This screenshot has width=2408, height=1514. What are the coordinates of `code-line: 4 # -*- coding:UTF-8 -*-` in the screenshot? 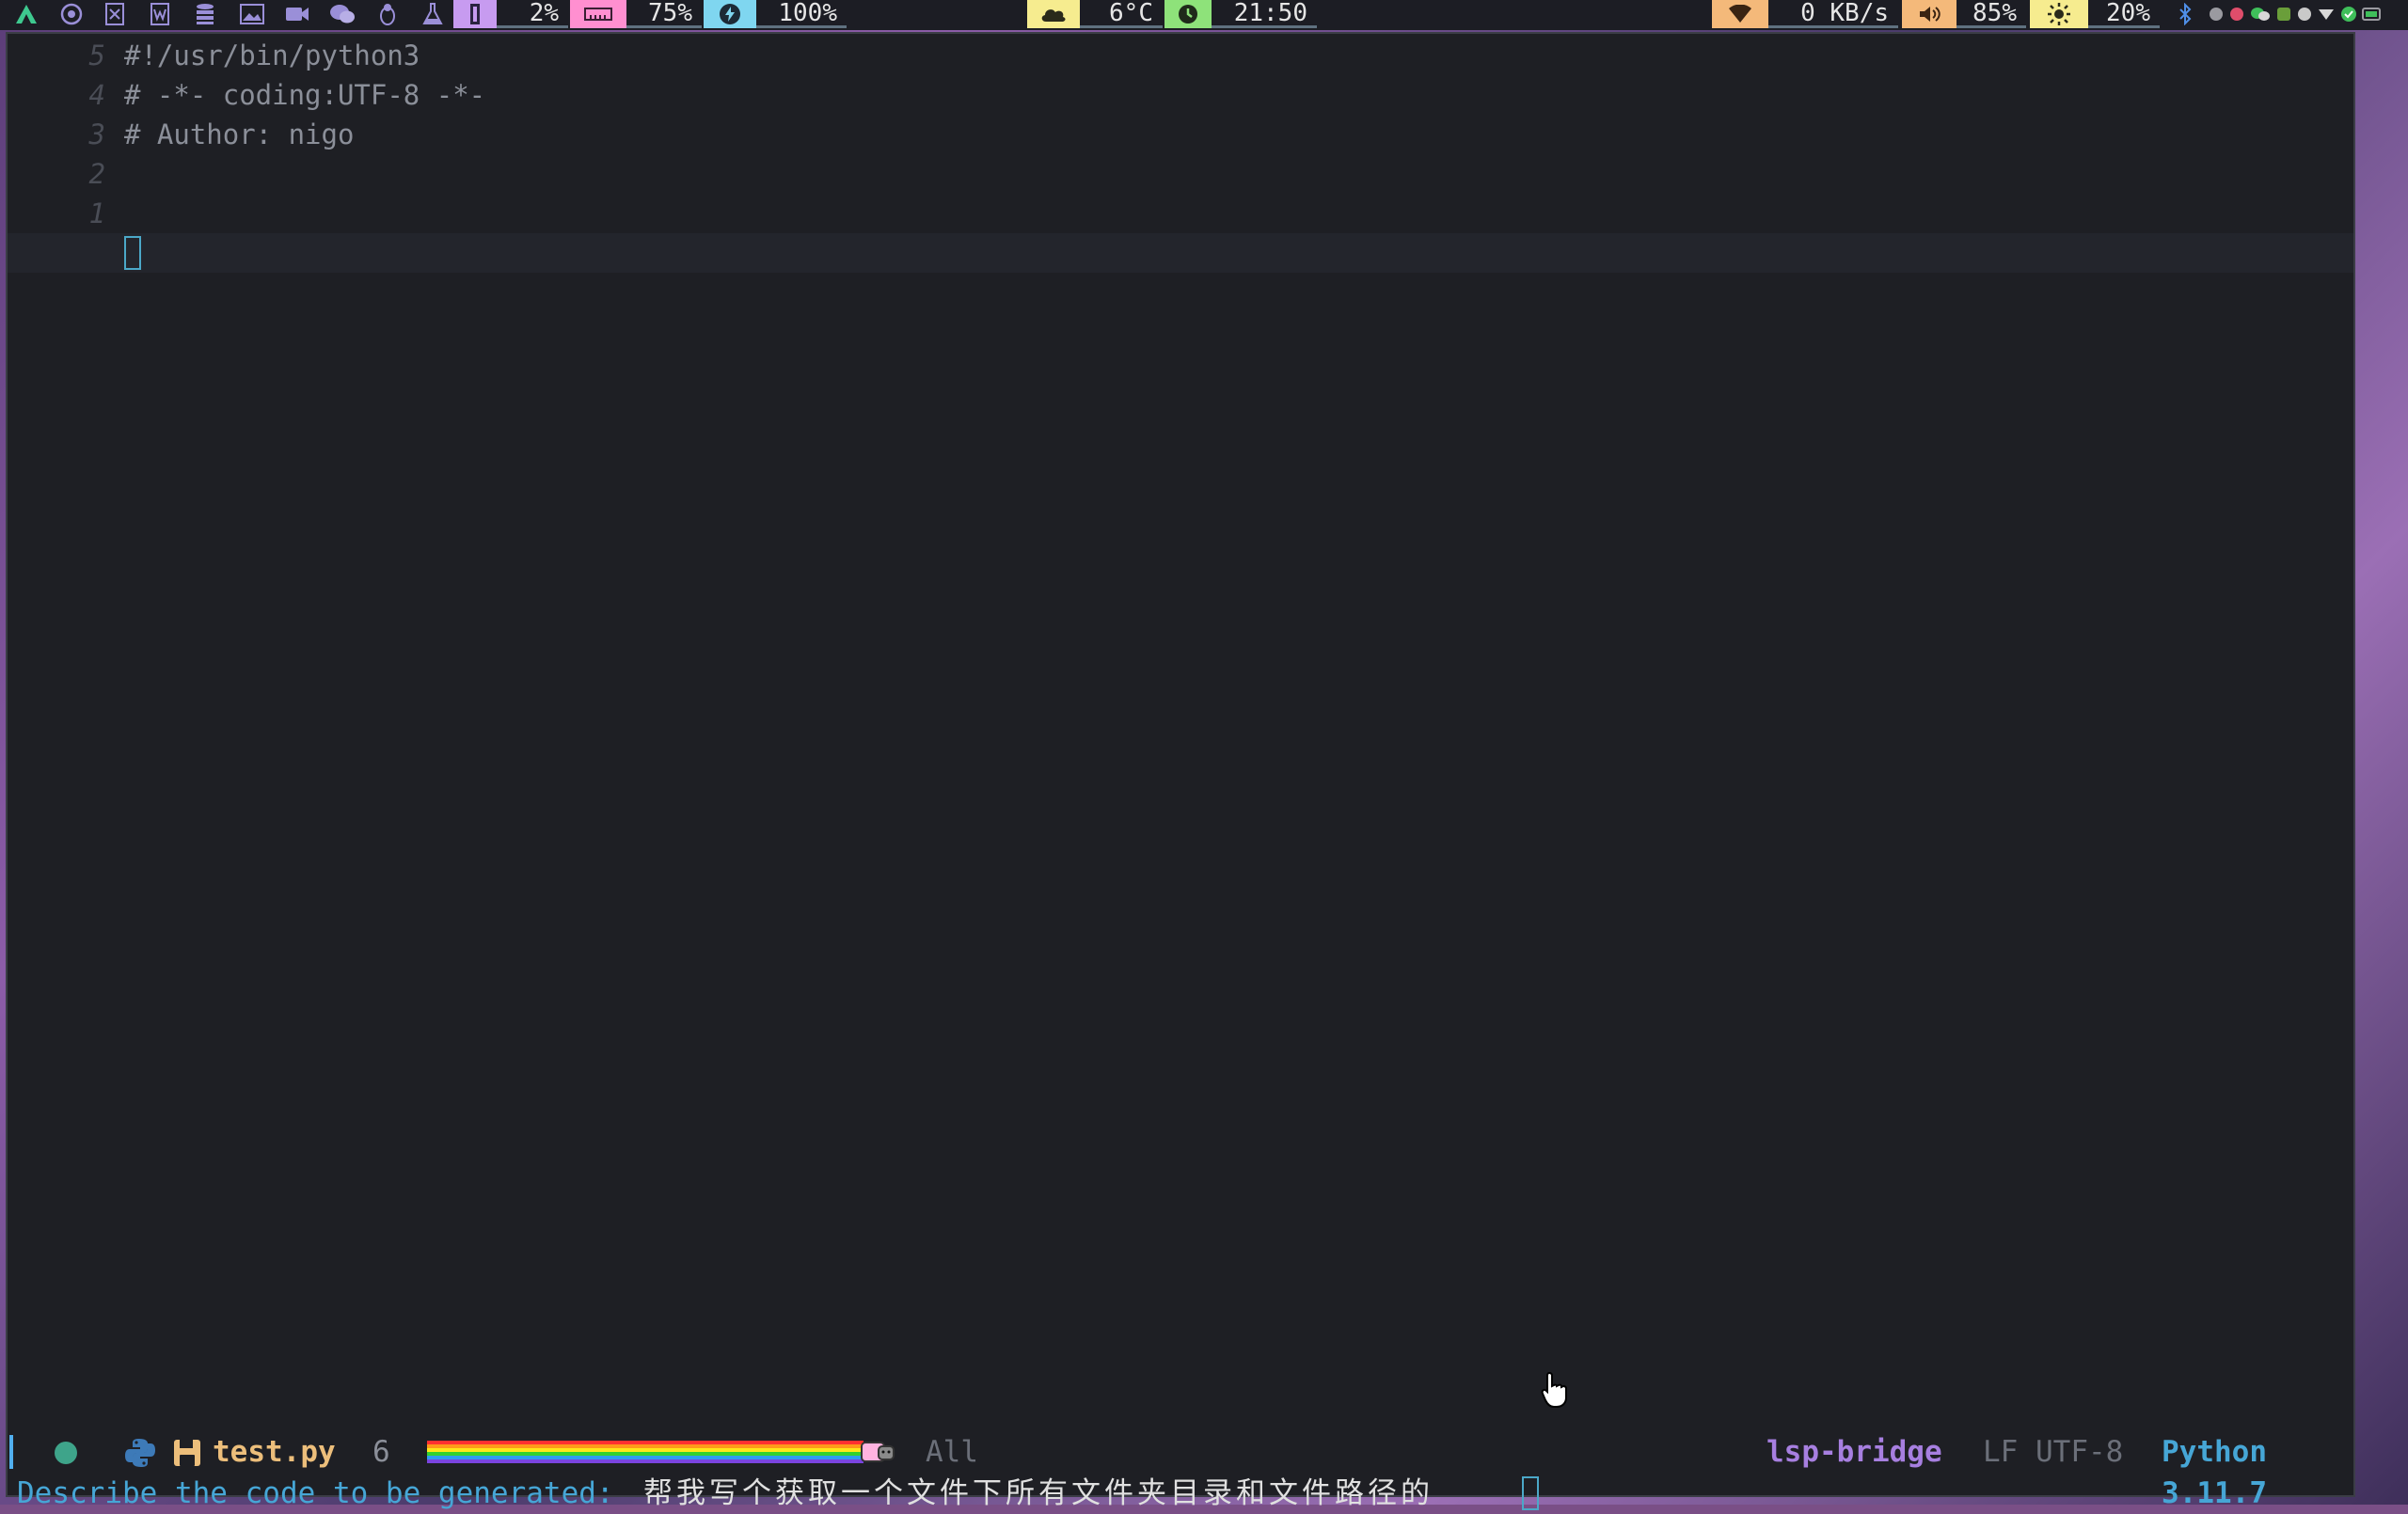 It's located at (1180, 95).